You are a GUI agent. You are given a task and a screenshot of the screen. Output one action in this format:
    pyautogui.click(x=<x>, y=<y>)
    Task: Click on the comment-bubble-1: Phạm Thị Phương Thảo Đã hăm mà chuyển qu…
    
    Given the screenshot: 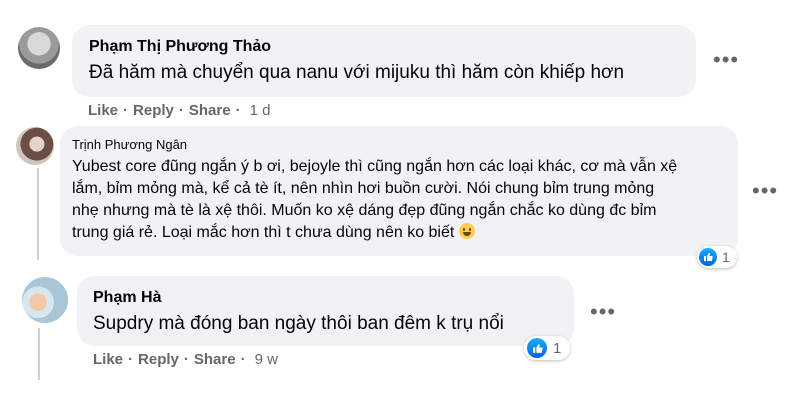 What is the action you would take?
    pyautogui.click(x=384, y=61)
    